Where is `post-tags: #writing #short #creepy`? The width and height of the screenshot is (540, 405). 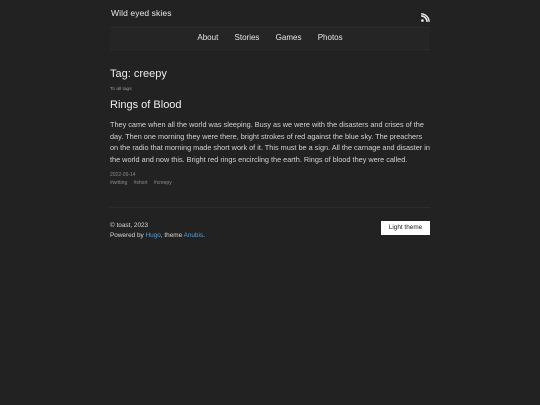 post-tags: #writing #short #creepy is located at coordinates (270, 183).